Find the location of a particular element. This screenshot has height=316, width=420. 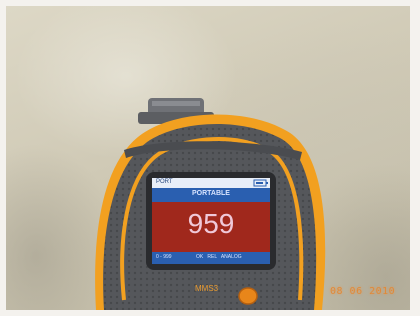

date-stamp: 08 06 2010 is located at coordinates (363, 291).